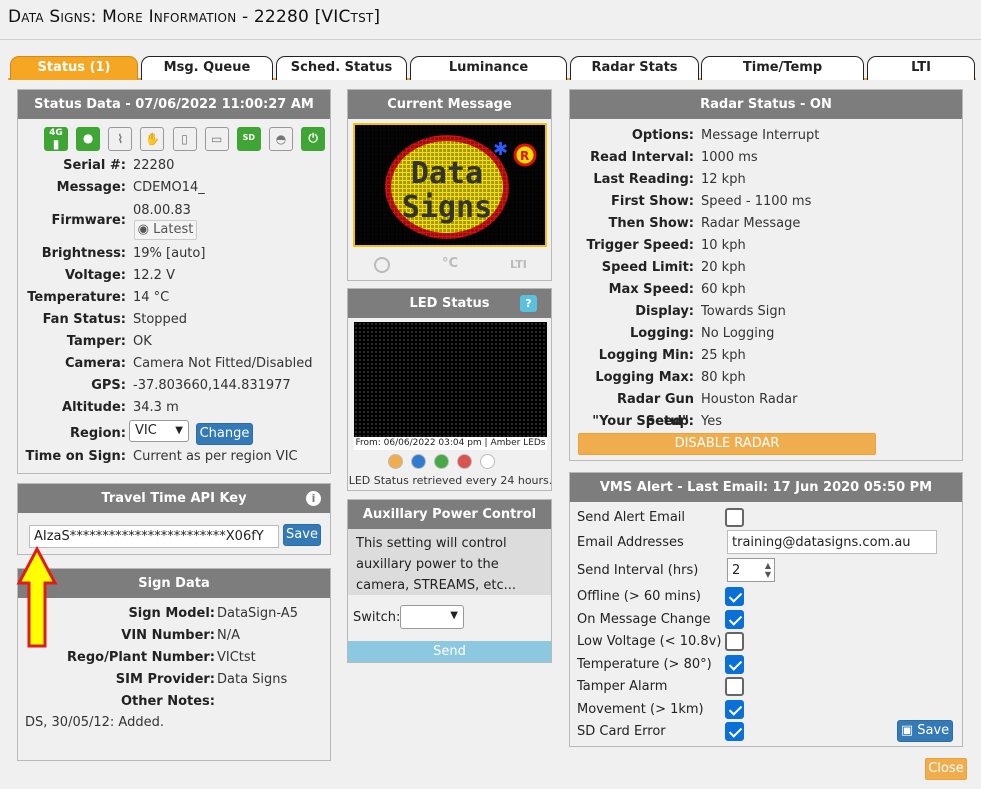  Describe the element at coordinates (74, 68) in the screenshot. I see `tab-status: Status (1)` at that location.